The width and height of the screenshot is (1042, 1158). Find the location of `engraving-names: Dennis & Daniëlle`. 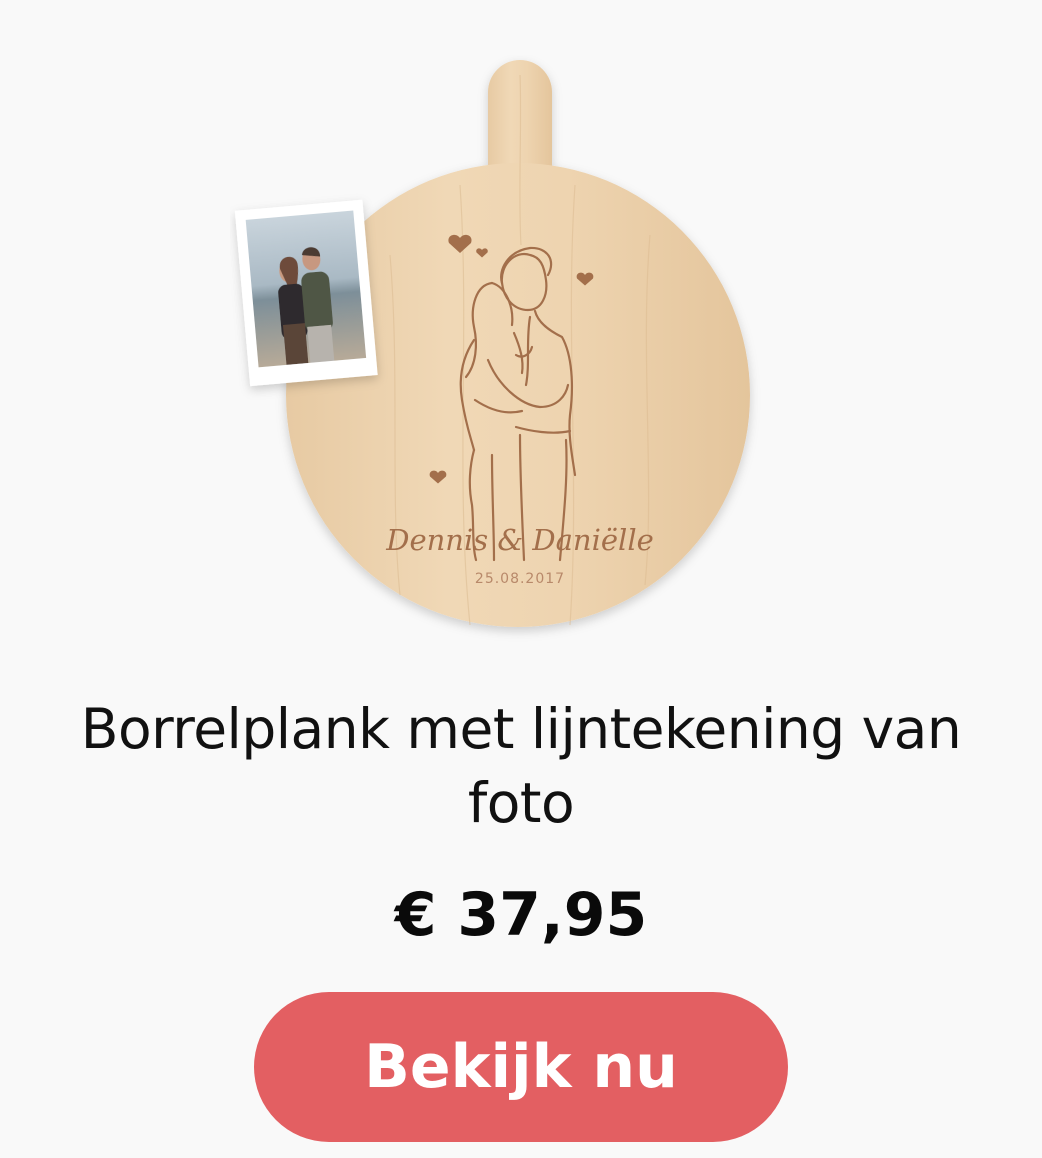

engraving-names: Dennis & Daniëlle is located at coordinates (519, 540).